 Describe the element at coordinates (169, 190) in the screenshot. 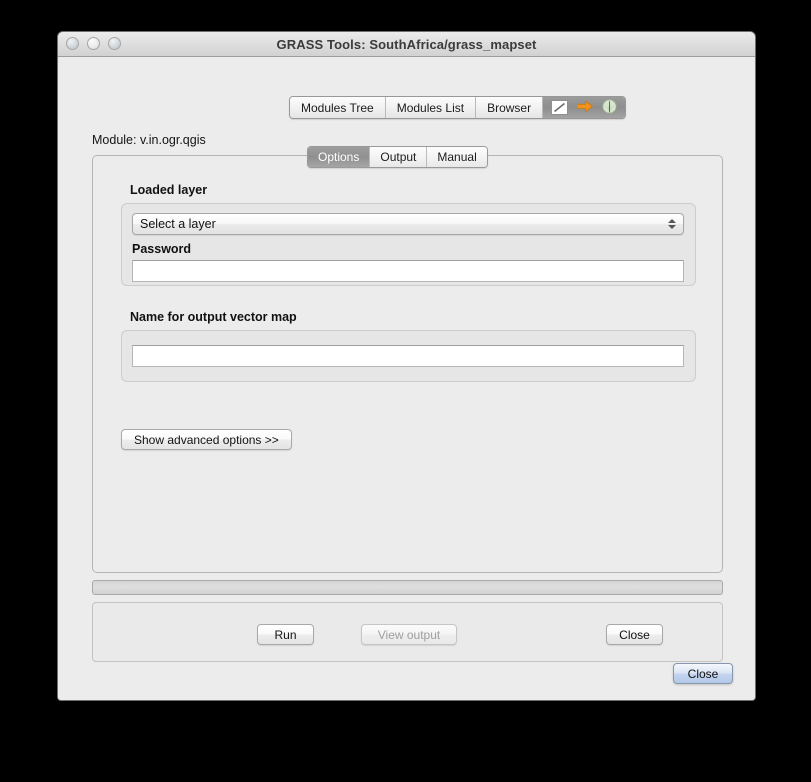

I see `loaded-layer-label: Loaded layer` at that location.